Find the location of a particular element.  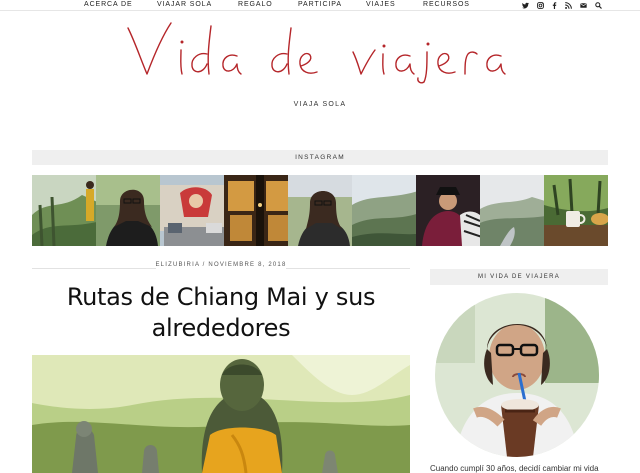

email-icon is located at coordinates (583, 5).